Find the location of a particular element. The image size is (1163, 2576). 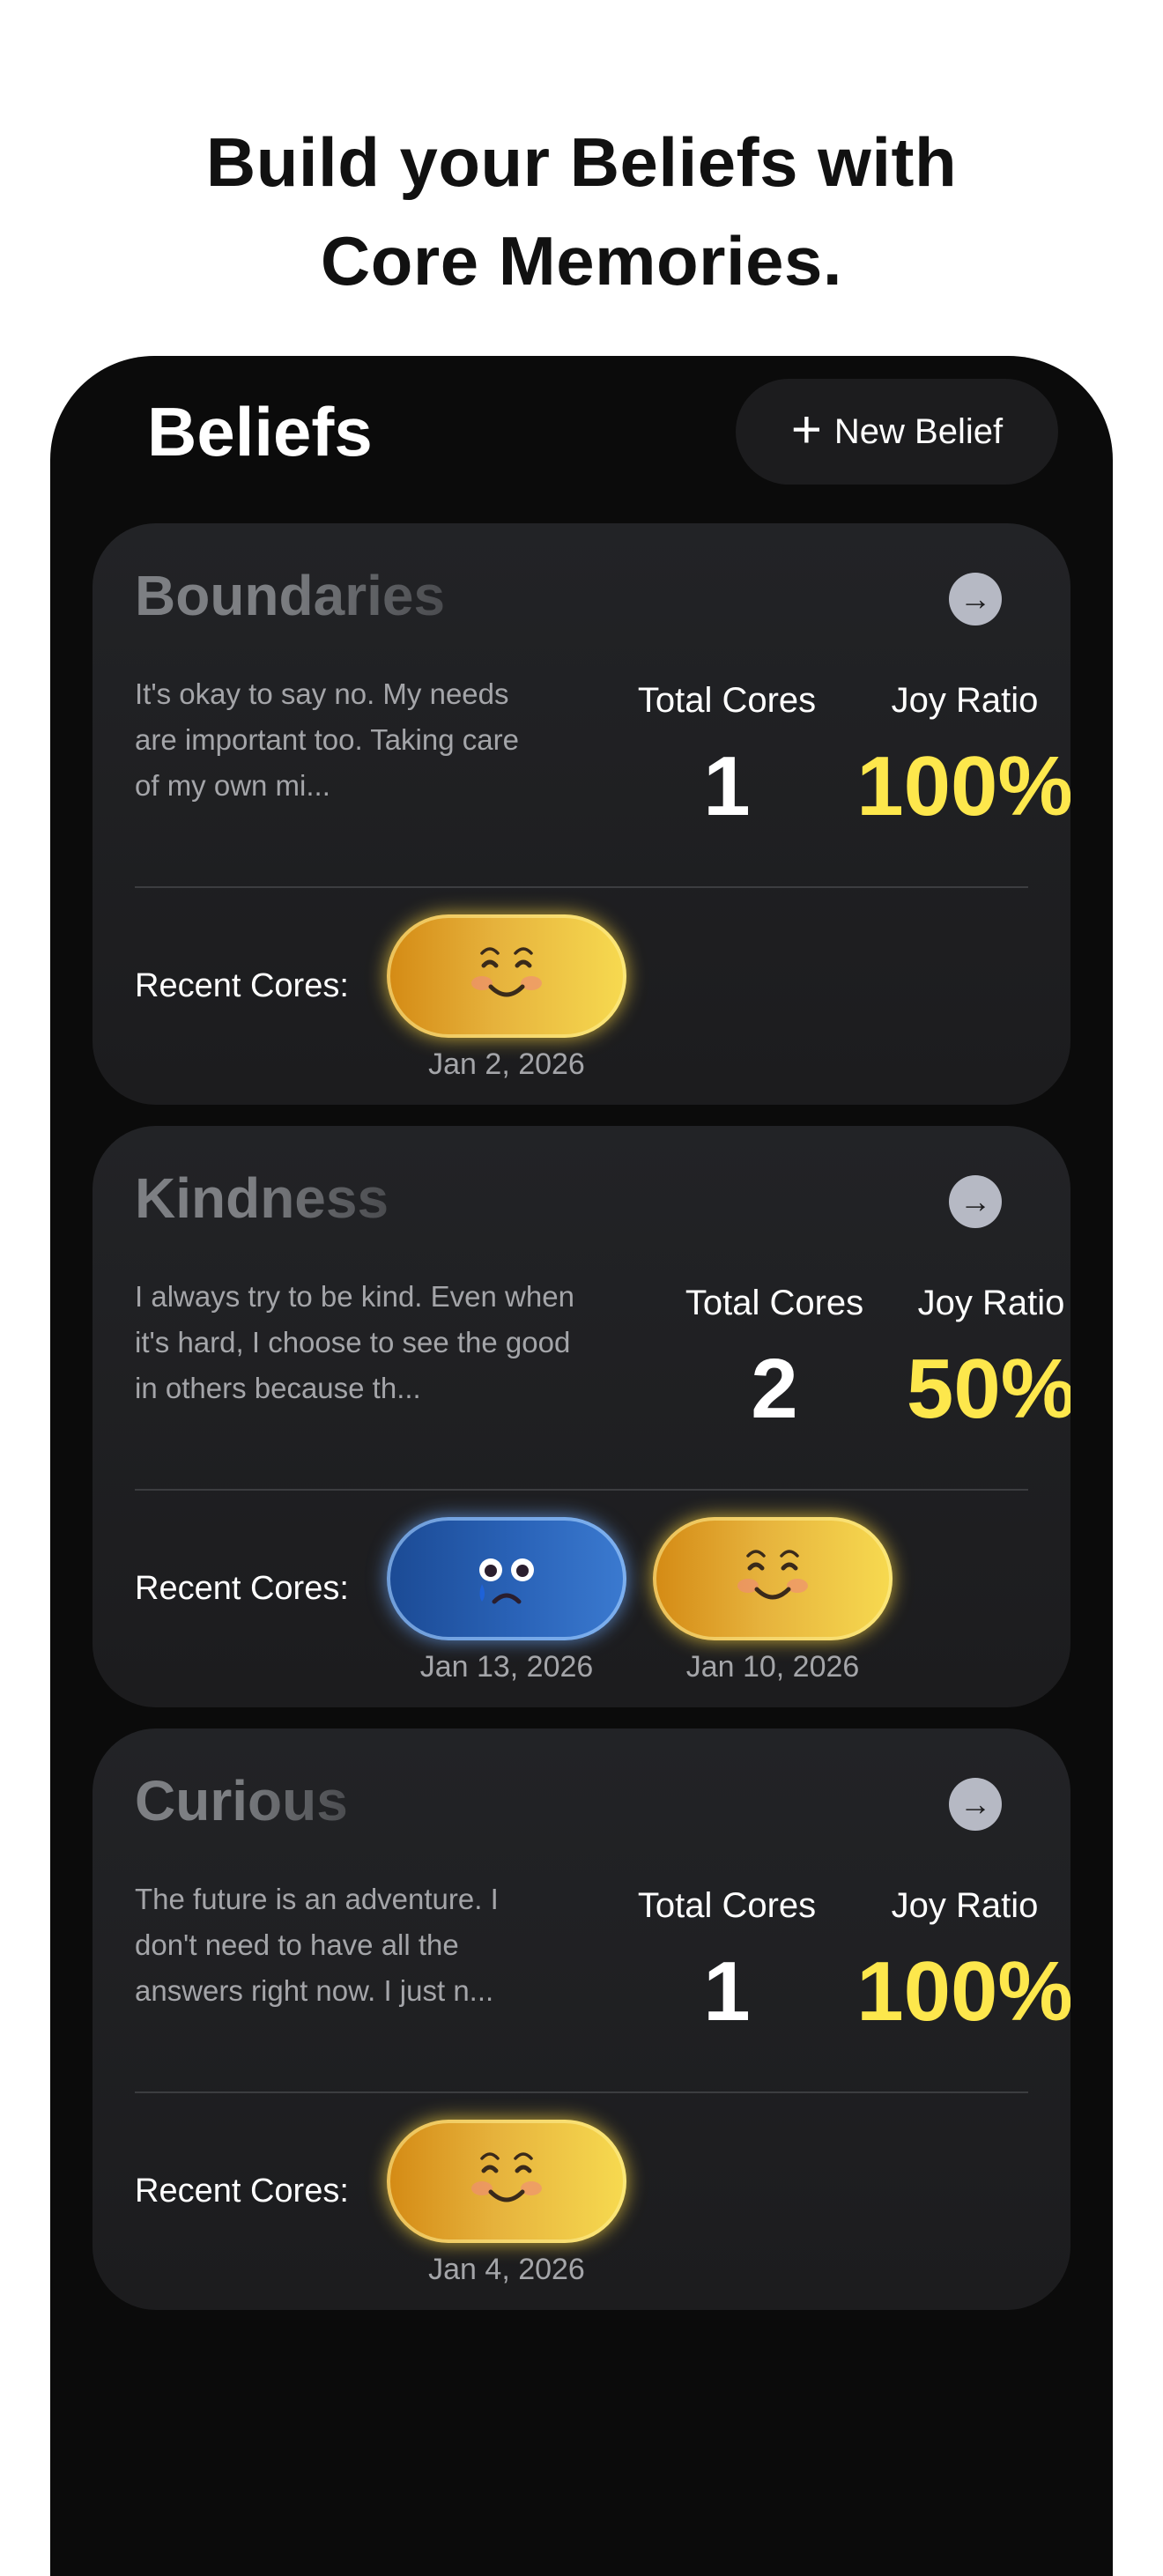

belief-title: Boundaries is located at coordinates (290, 595).